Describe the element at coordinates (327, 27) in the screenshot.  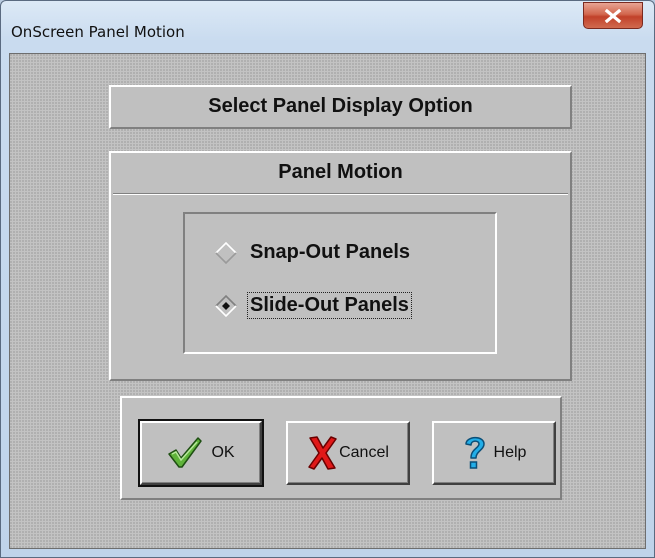
I see `title-bar: OnScreen Panel Motion` at that location.